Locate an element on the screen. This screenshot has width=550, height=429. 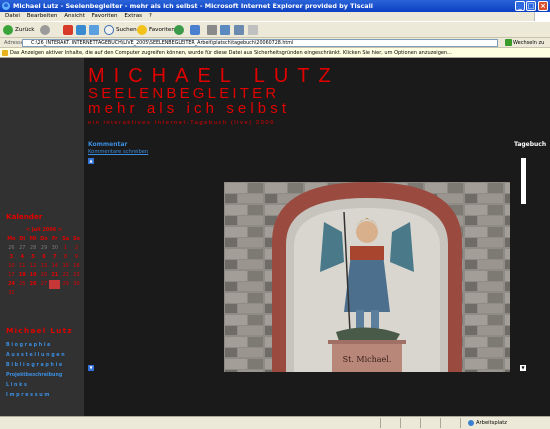
scroll-down-button: ▼ is located at coordinates (91, 368).